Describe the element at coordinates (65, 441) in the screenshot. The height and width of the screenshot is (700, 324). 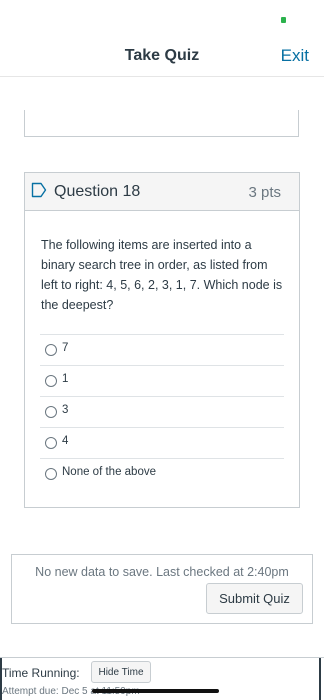
I see `answer-label: 4` at that location.